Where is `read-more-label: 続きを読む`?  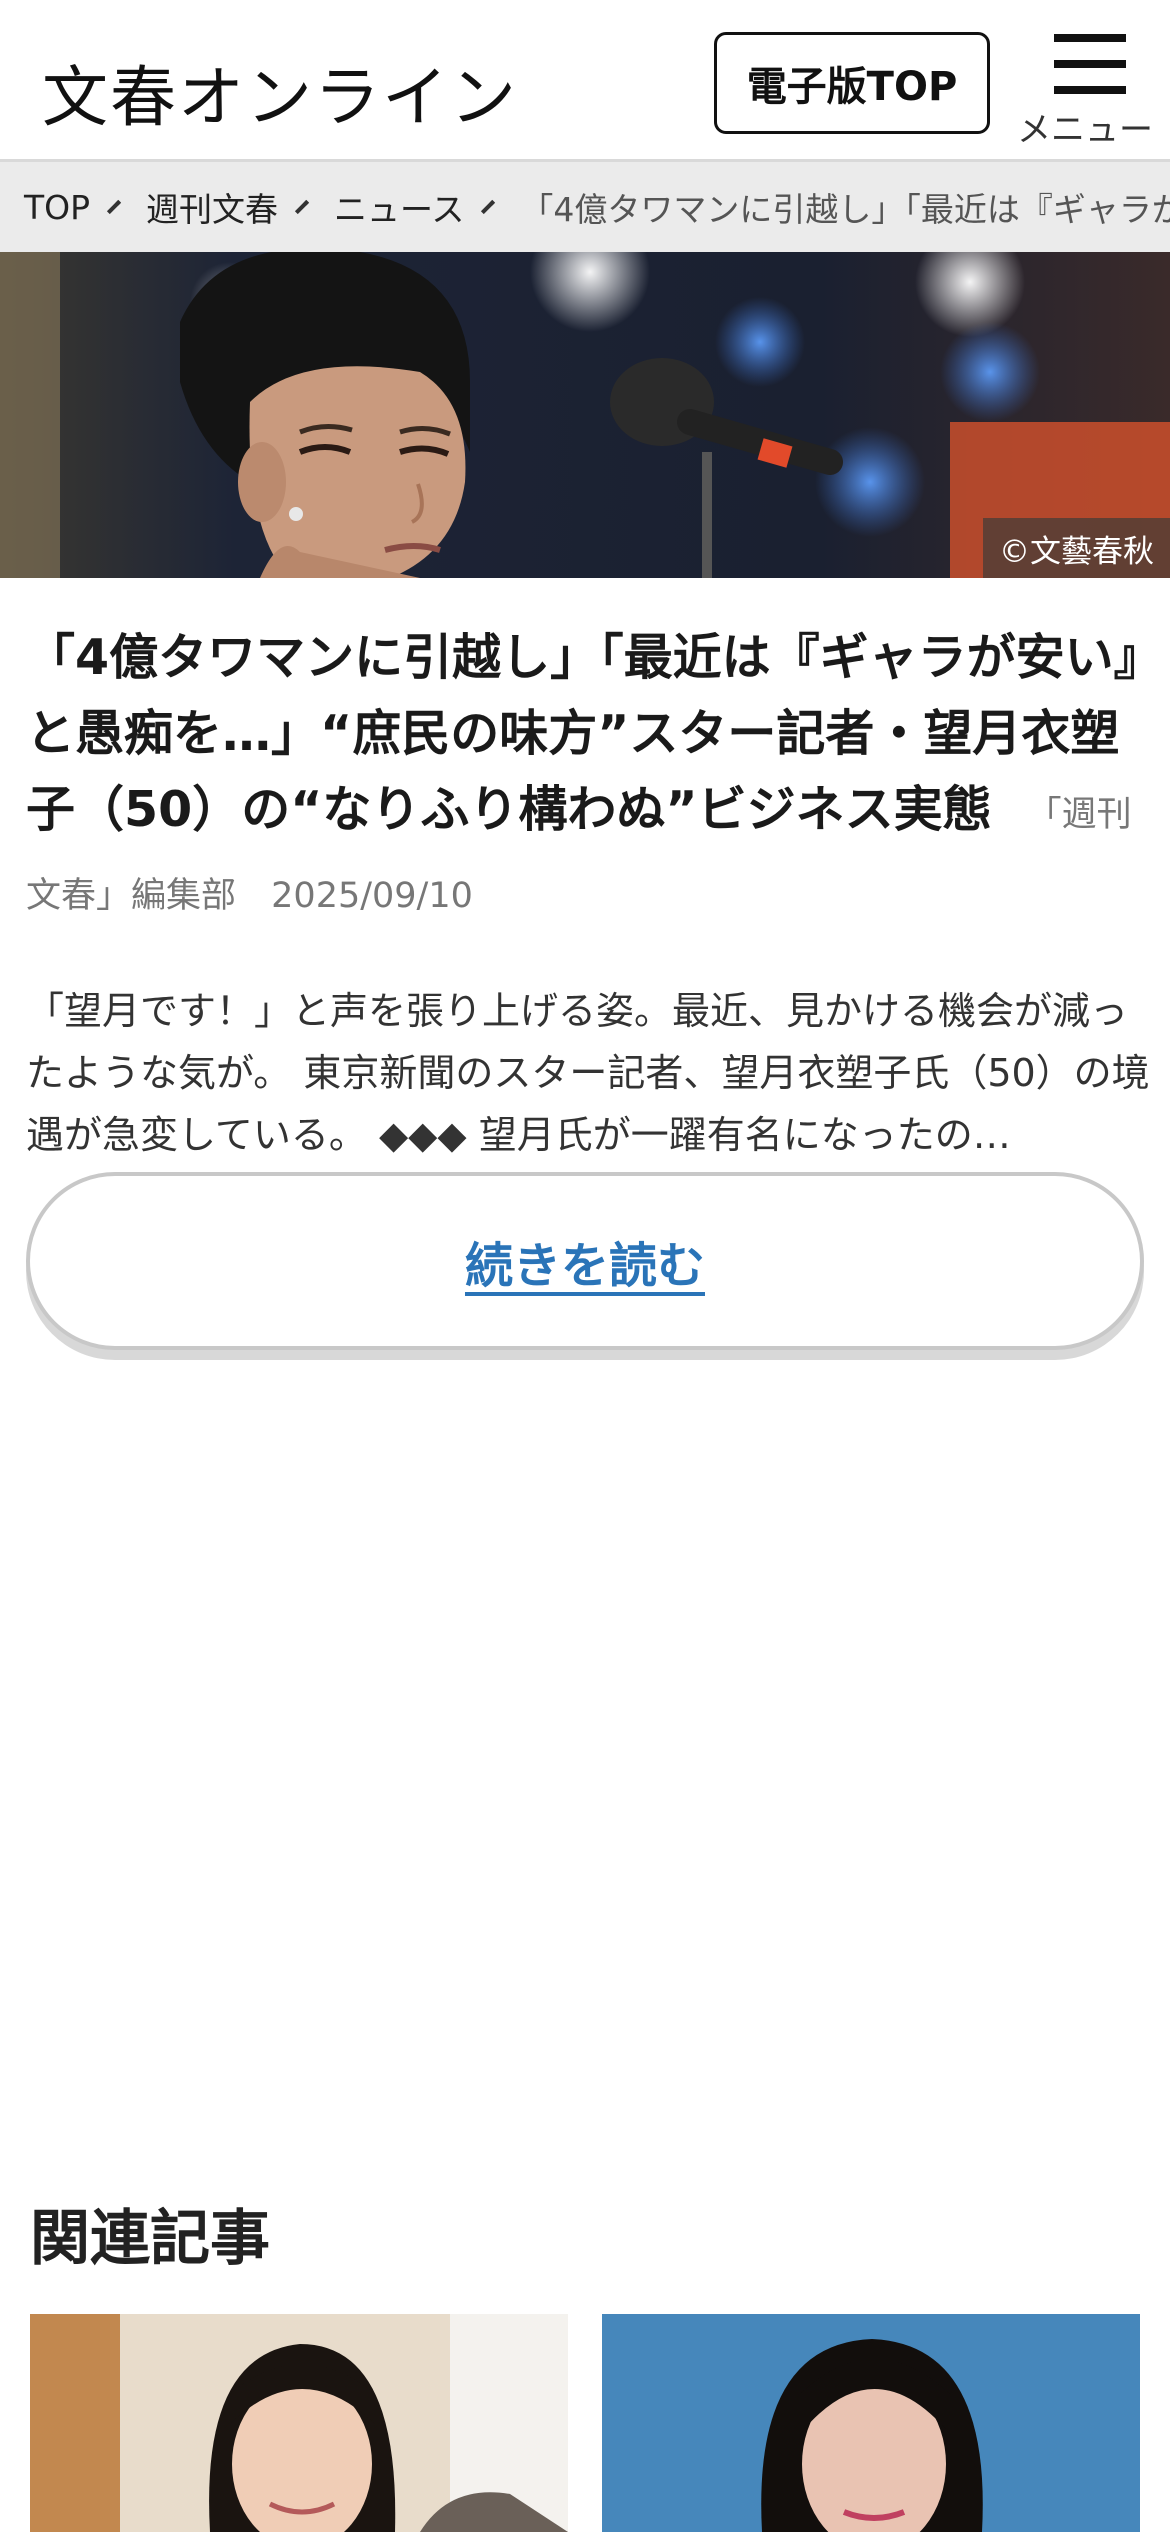
read-more-label: 続きを読む is located at coordinates (584, 1266).